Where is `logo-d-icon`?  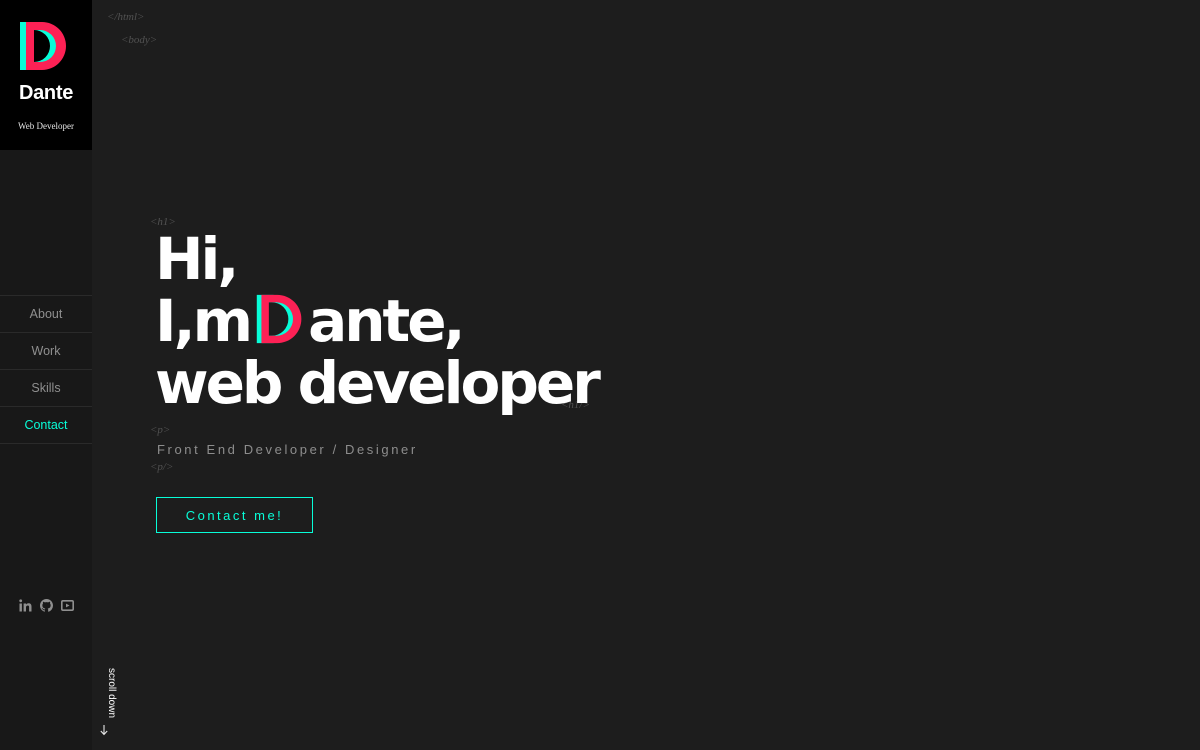 logo-d-icon is located at coordinates (43, 46).